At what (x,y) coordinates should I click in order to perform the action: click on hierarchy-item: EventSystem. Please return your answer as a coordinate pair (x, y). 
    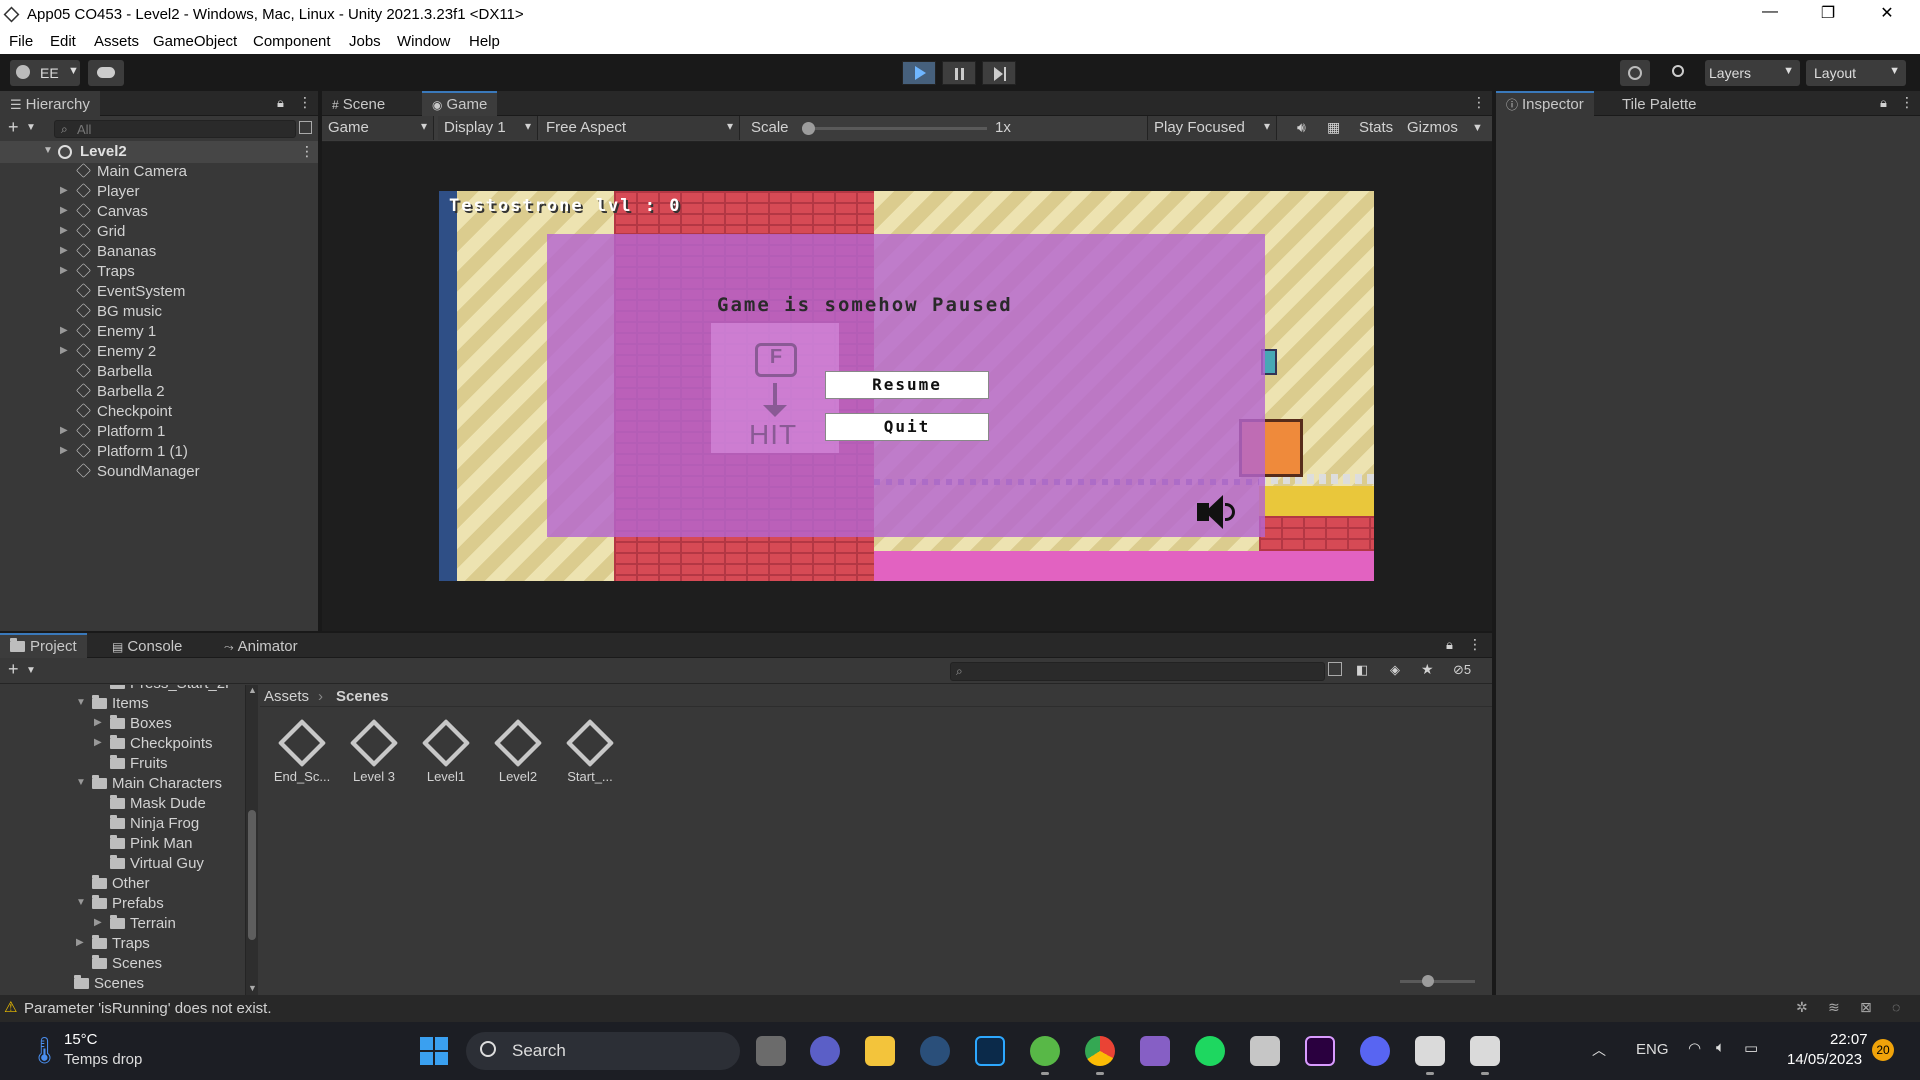
    Looking at the image, I should click on (130, 293).